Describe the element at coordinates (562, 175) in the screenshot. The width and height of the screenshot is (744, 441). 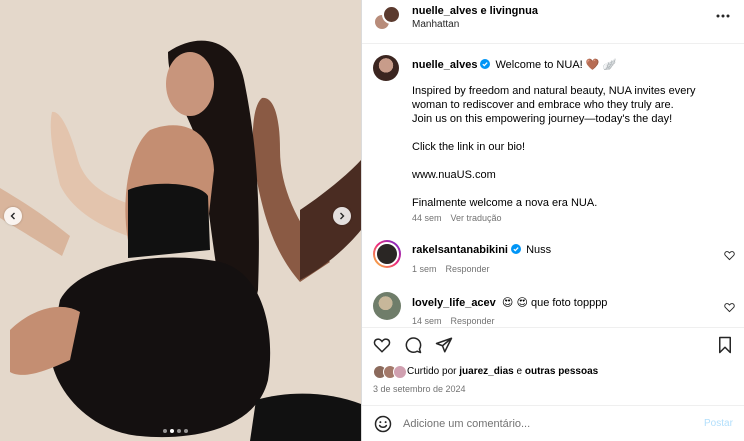
I see `caption-link: www.nuaUS.com` at that location.